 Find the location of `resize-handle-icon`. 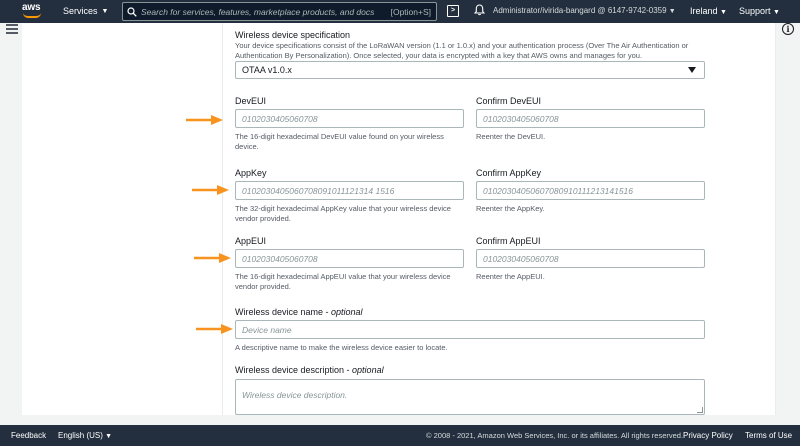

resize-handle-icon is located at coordinates (700, 410).